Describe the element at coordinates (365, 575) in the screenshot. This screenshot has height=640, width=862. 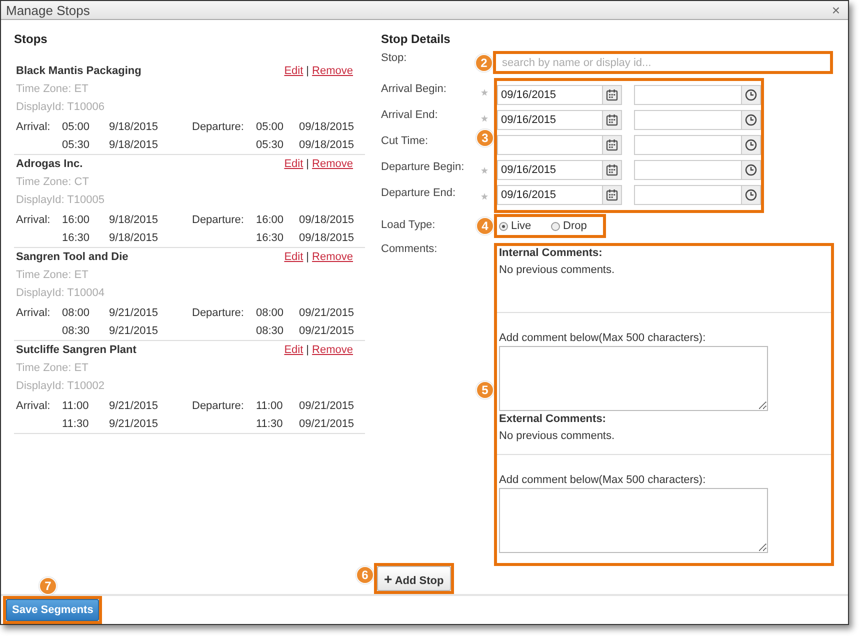
I see `callout-number: 6` at that location.